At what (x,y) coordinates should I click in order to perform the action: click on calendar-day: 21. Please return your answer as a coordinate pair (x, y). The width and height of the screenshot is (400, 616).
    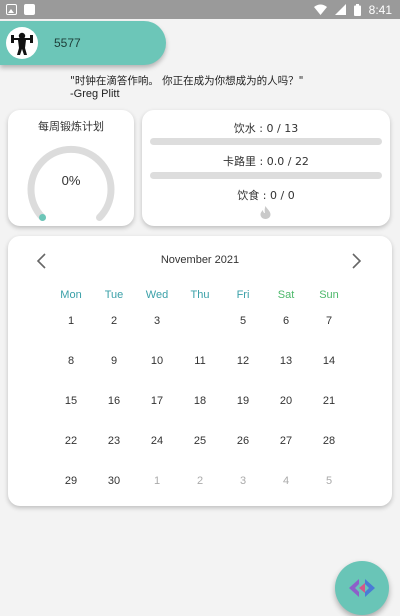
    Looking at the image, I should click on (329, 401).